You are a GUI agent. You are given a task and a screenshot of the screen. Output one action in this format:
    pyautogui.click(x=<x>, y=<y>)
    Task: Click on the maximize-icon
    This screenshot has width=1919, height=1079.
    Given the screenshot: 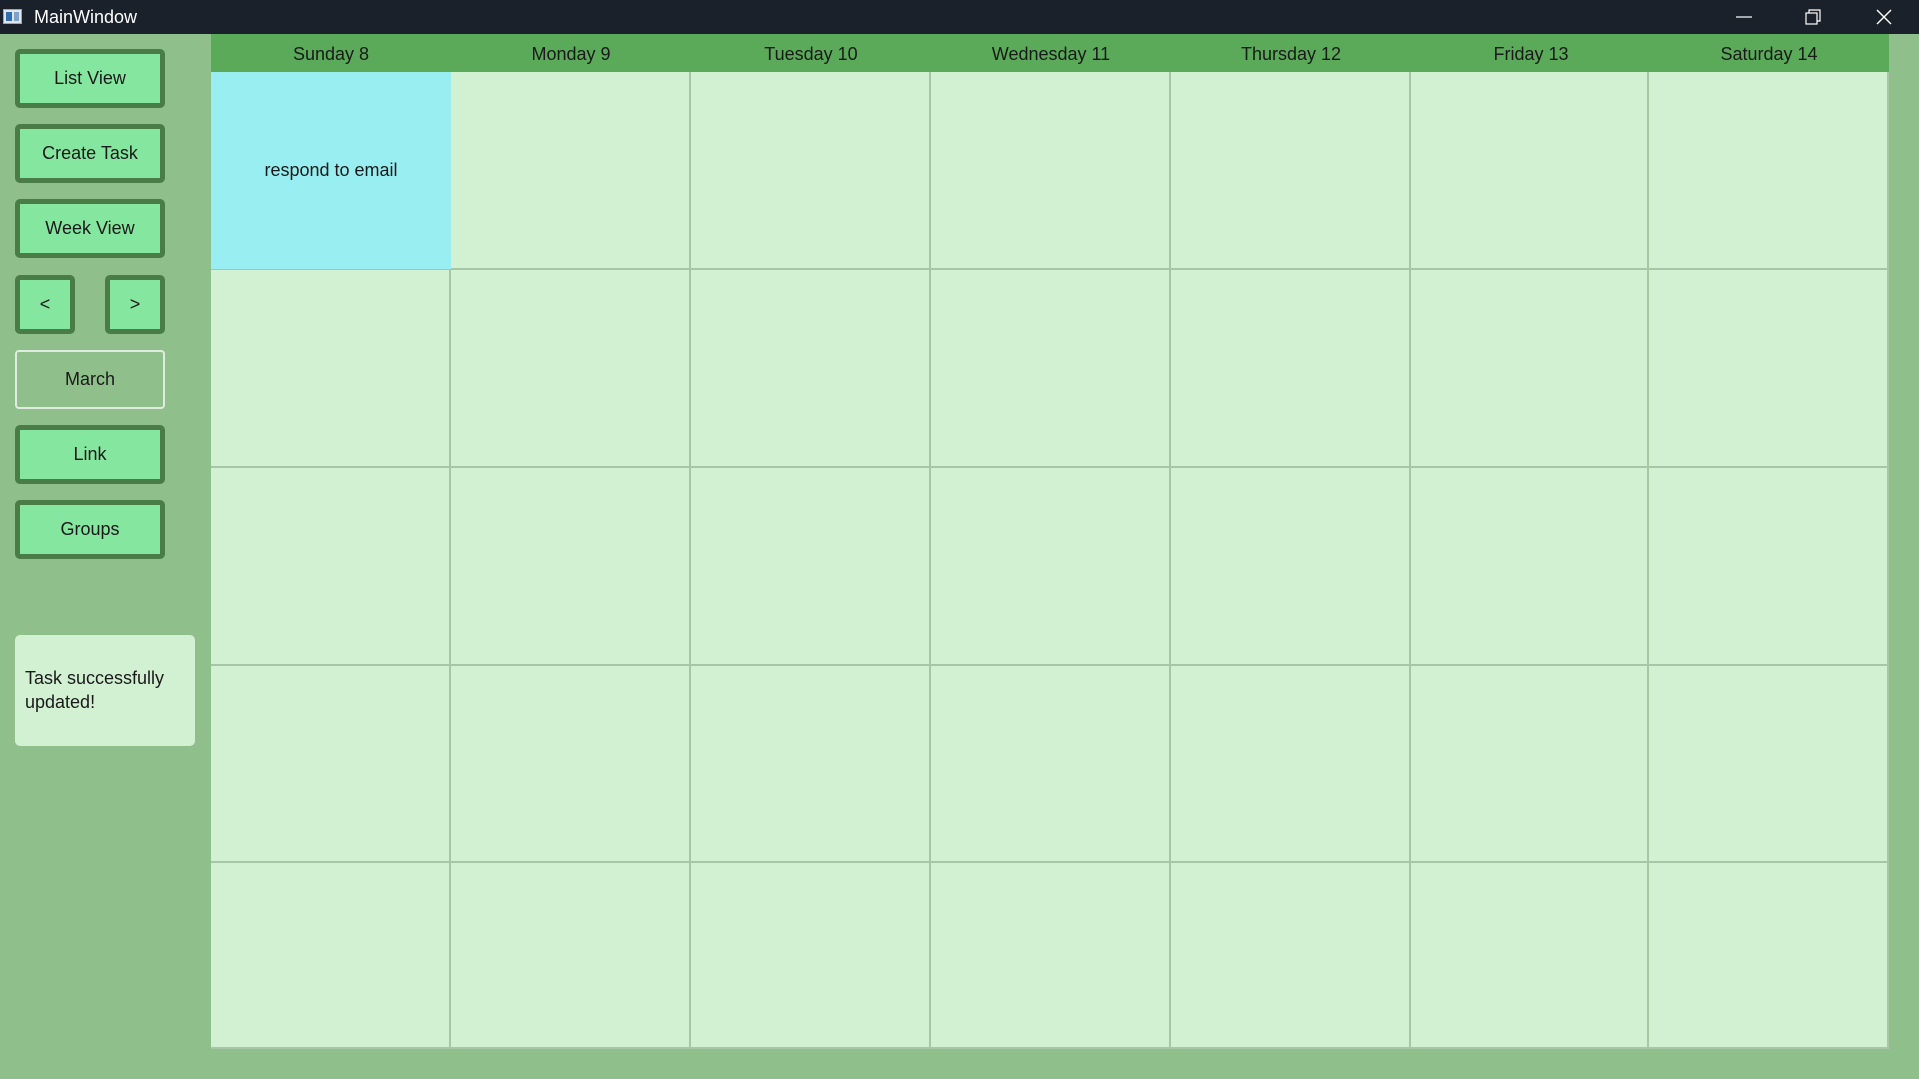 What is the action you would take?
    pyautogui.click(x=1813, y=17)
    